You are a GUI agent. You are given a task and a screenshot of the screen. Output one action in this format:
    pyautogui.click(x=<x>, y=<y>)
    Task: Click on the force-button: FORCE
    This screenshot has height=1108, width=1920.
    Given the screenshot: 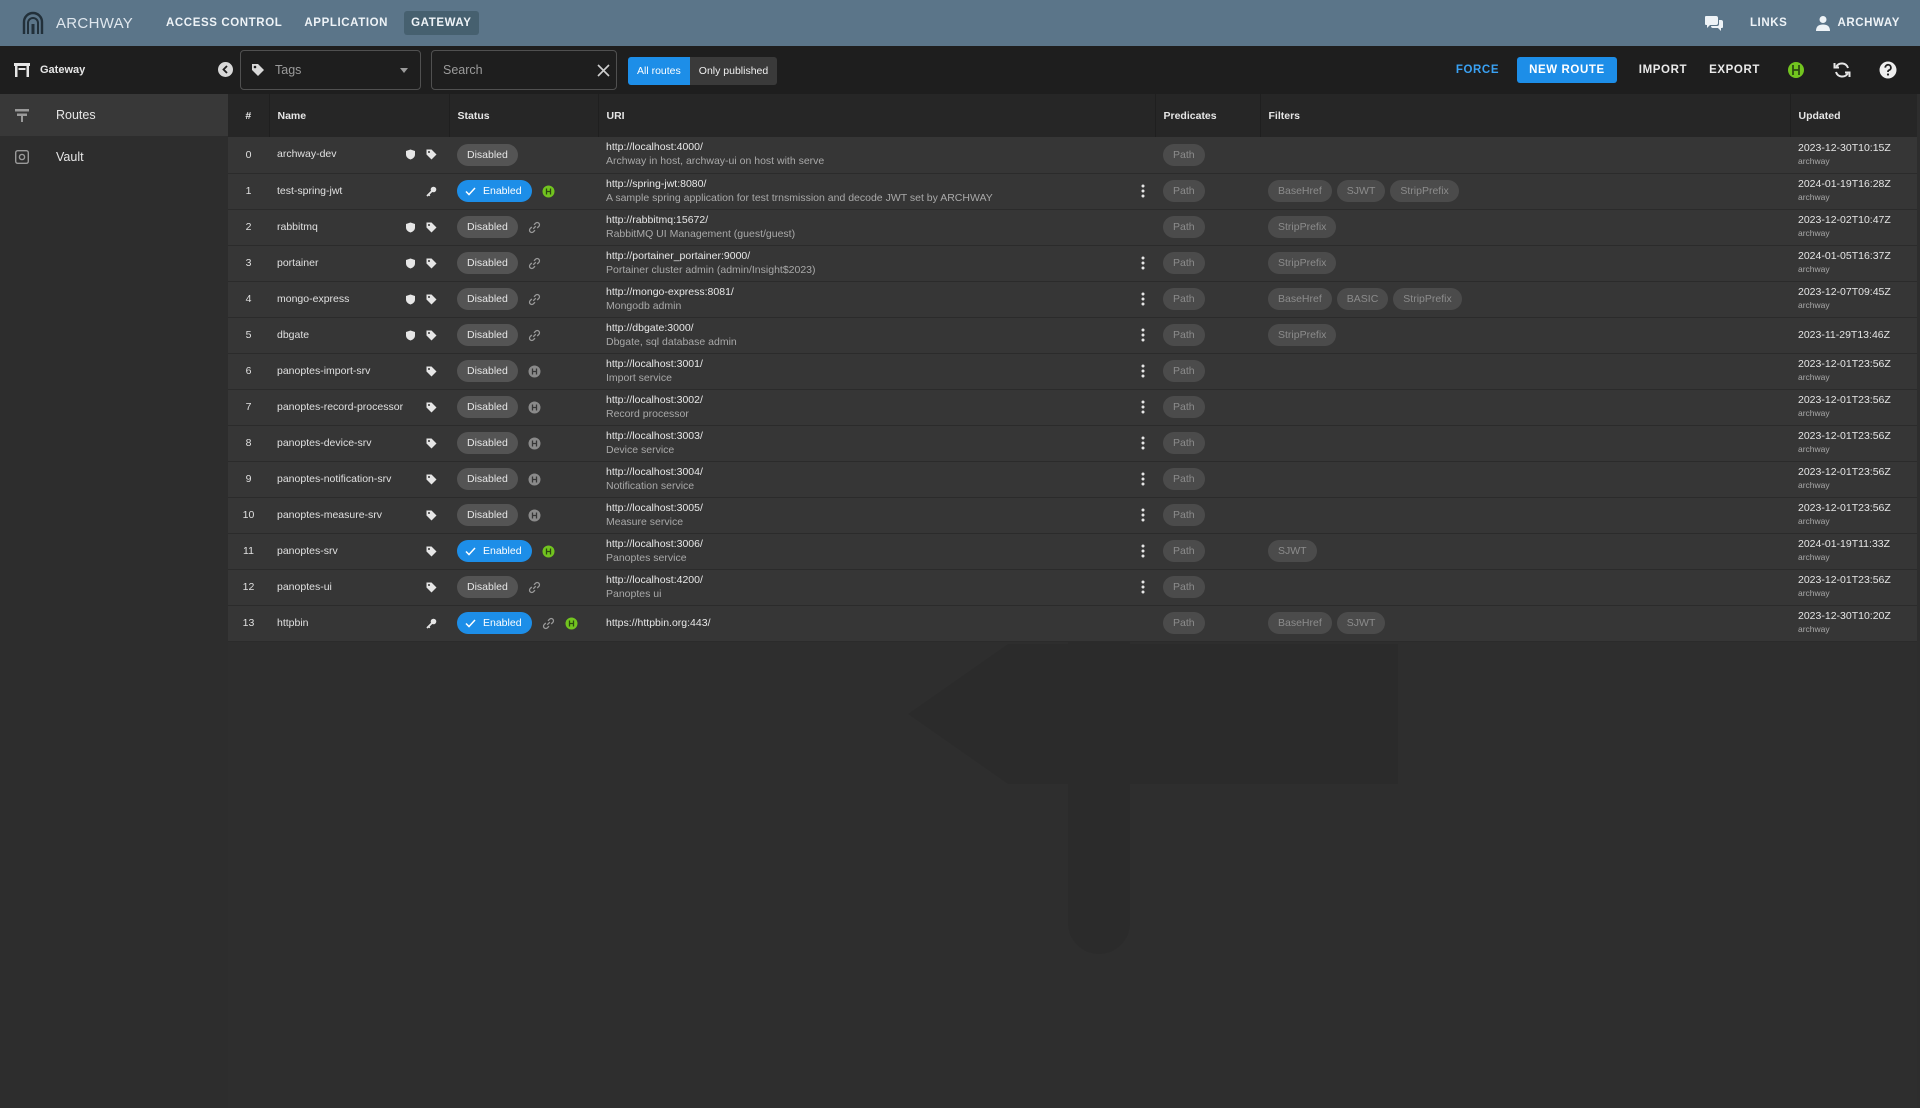 What is the action you would take?
    pyautogui.click(x=1477, y=70)
    